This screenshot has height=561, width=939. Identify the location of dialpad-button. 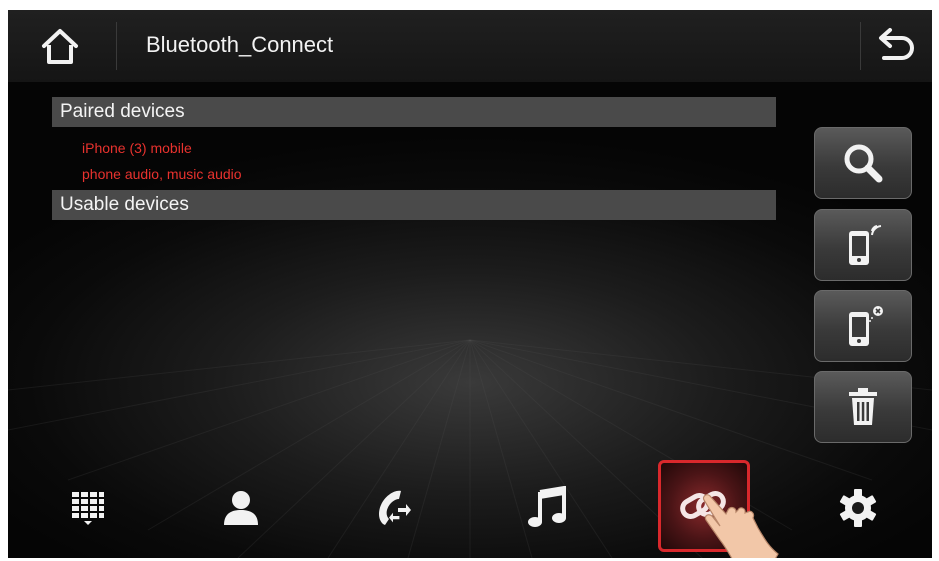
(88, 508).